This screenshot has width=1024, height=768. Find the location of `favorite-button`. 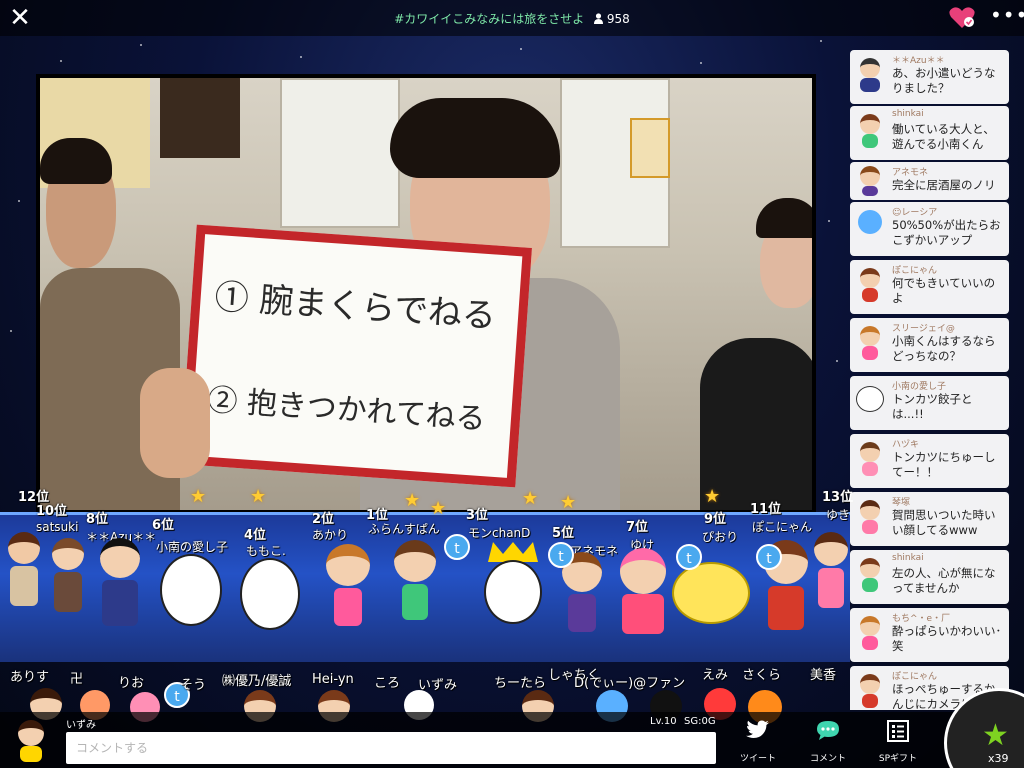

favorite-button is located at coordinates (962, 18).